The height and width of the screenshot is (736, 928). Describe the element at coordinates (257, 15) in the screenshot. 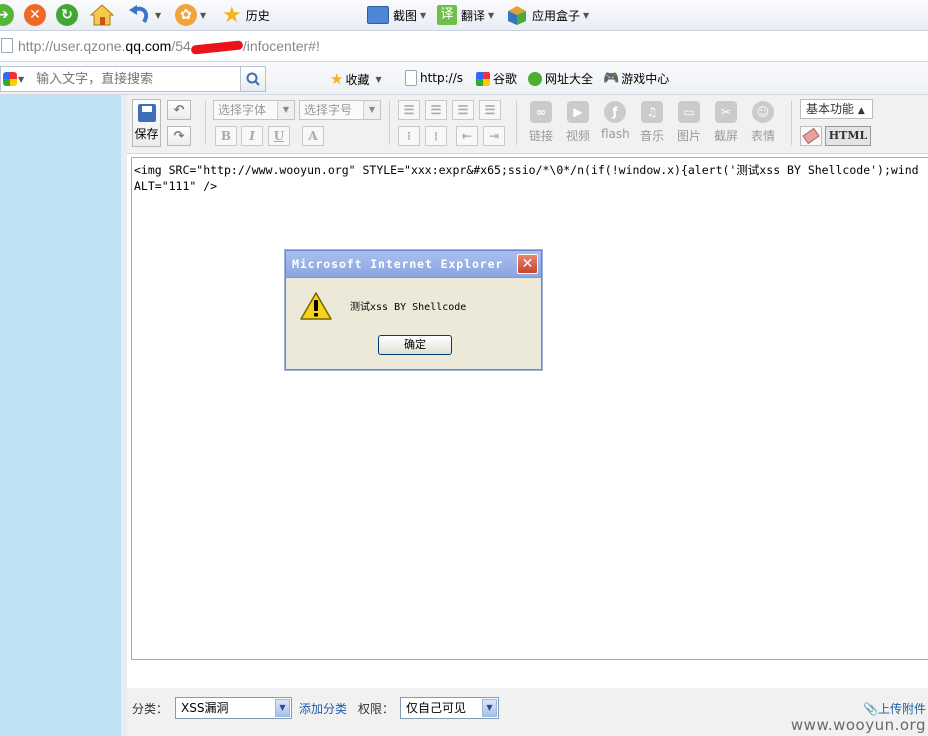

I see `history-label: 历史` at that location.